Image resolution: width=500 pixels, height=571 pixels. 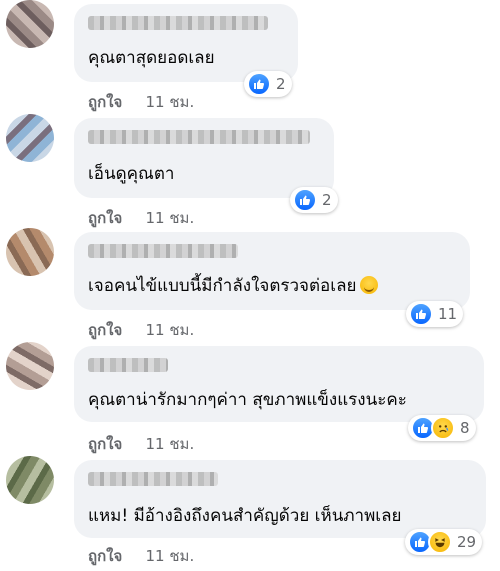 I want to click on comment-bubble: เจอคนไข้แบบนี้มีกำลังใจตรวจต่อเลย, so click(x=272, y=271).